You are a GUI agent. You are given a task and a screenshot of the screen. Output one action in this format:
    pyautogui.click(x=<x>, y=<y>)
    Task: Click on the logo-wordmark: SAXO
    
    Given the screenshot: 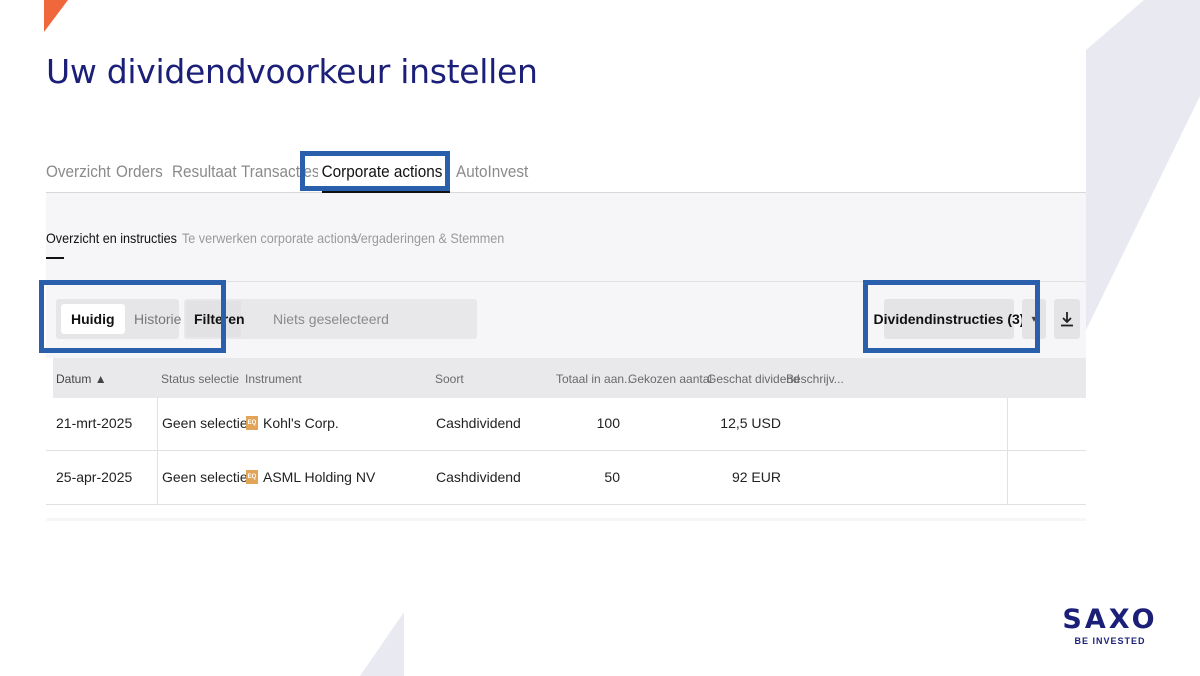 What is the action you would take?
    pyautogui.click(x=1110, y=619)
    